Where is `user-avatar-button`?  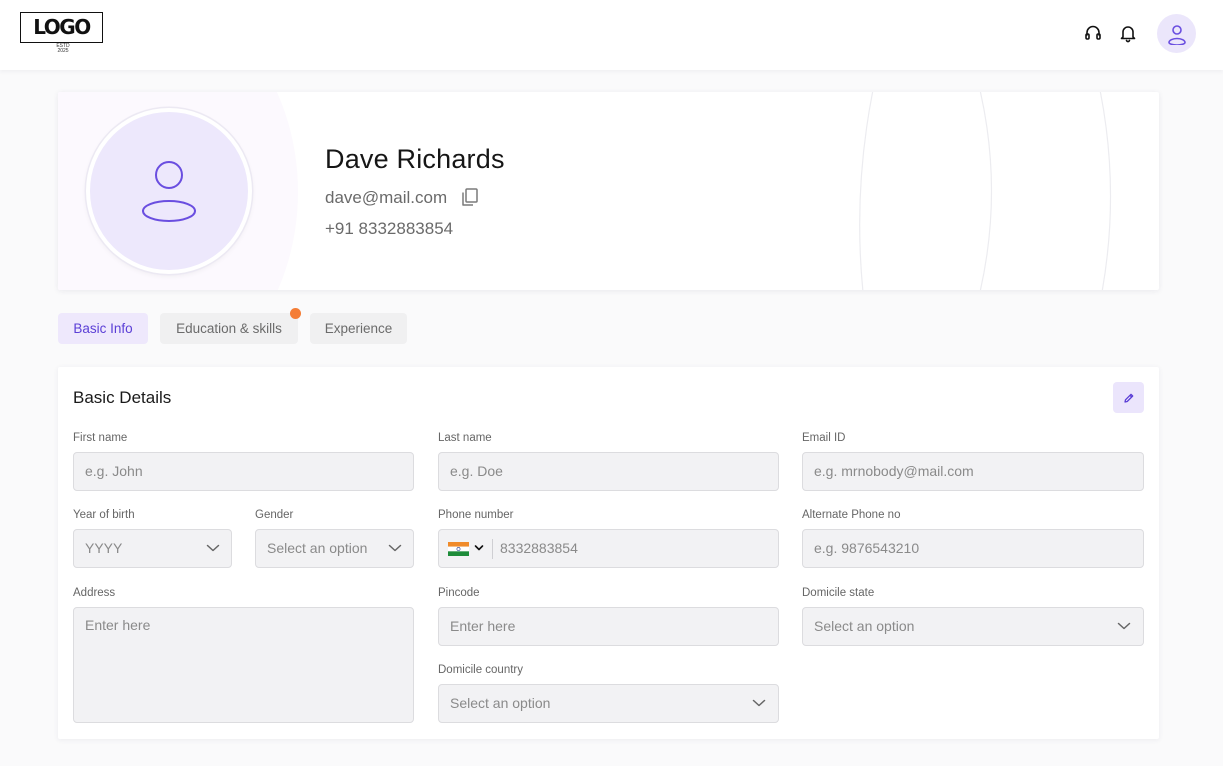 user-avatar-button is located at coordinates (1176, 33).